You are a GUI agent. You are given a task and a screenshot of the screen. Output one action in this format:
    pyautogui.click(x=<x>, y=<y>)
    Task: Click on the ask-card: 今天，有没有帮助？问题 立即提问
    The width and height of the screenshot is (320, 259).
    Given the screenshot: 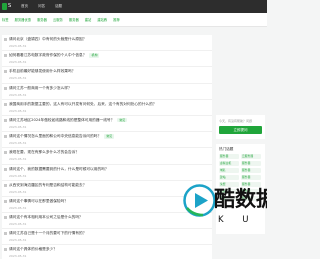 What is the action you would take?
    pyautogui.click(x=240, y=127)
    